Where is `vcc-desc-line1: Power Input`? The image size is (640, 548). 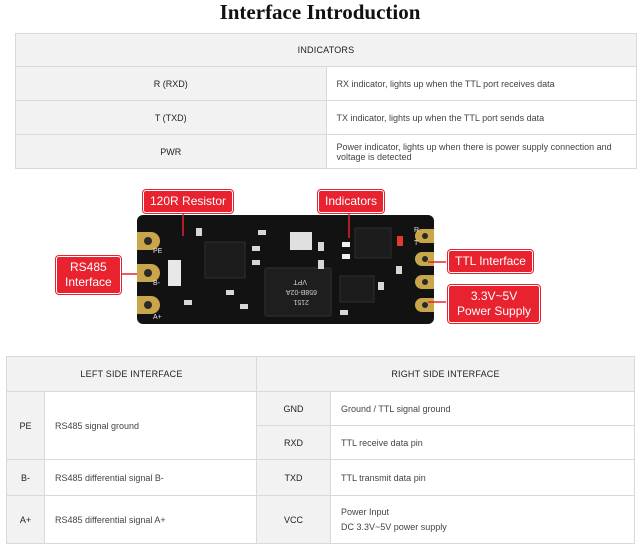 vcc-desc-line1: Power Input is located at coordinates (365, 511).